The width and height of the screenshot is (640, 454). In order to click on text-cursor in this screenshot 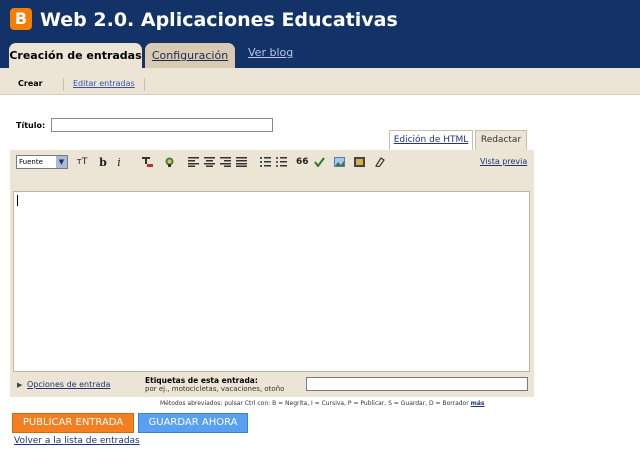, I will do `click(17, 200)`.